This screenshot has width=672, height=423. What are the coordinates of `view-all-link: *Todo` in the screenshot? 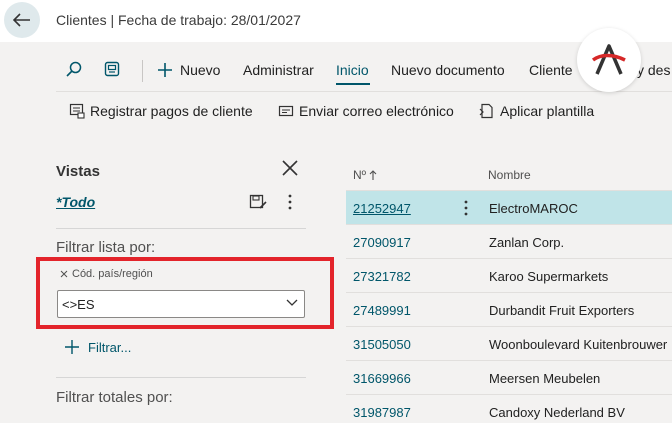 It's located at (75, 202).